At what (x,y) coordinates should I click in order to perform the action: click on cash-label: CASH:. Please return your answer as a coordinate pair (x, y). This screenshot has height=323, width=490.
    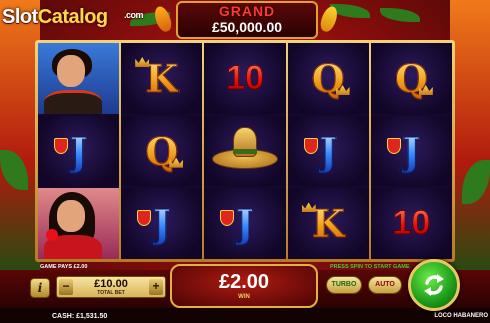
    Looking at the image, I should click on (63, 316).